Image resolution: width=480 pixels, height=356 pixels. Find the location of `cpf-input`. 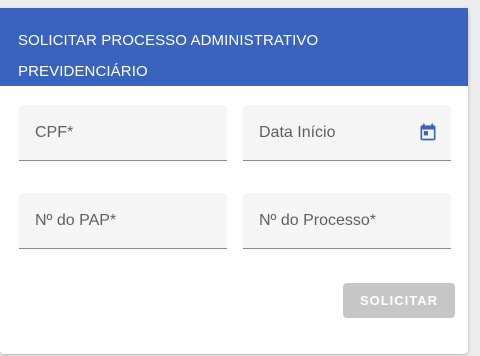

cpf-input is located at coordinates (123, 132).